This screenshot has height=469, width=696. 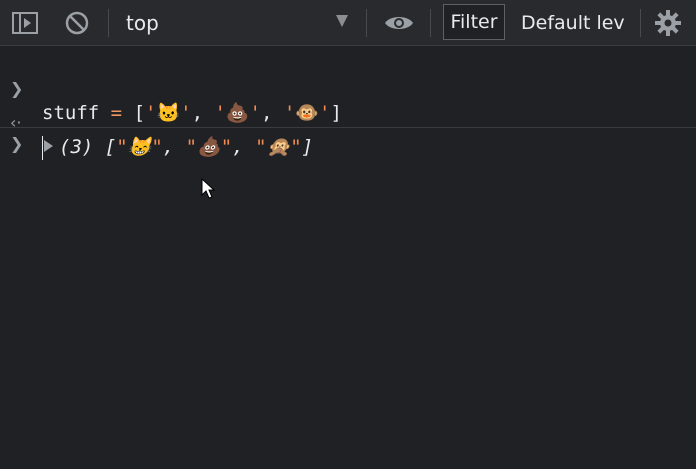 I want to click on prompt-icon: ❯, so click(x=17, y=143).